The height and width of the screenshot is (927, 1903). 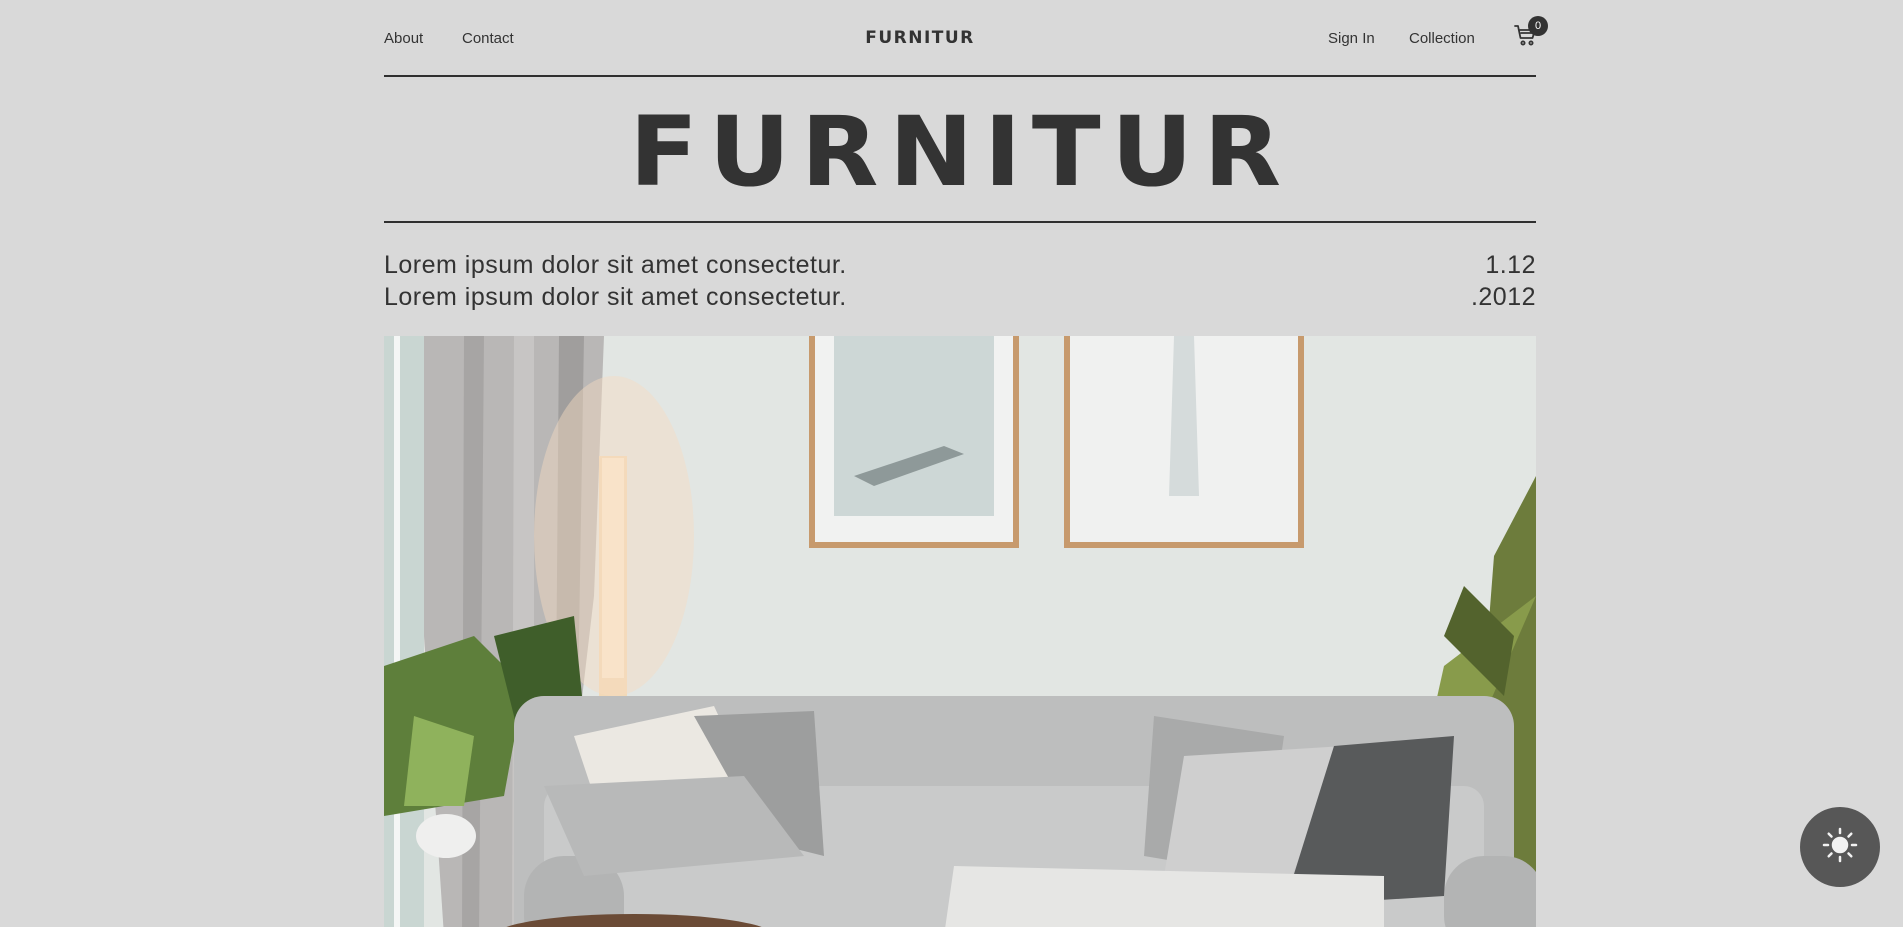 What do you see at coordinates (920, 38) in the screenshot?
I see `brand-logo: FURNITUR` at bounding box center [920, 38].